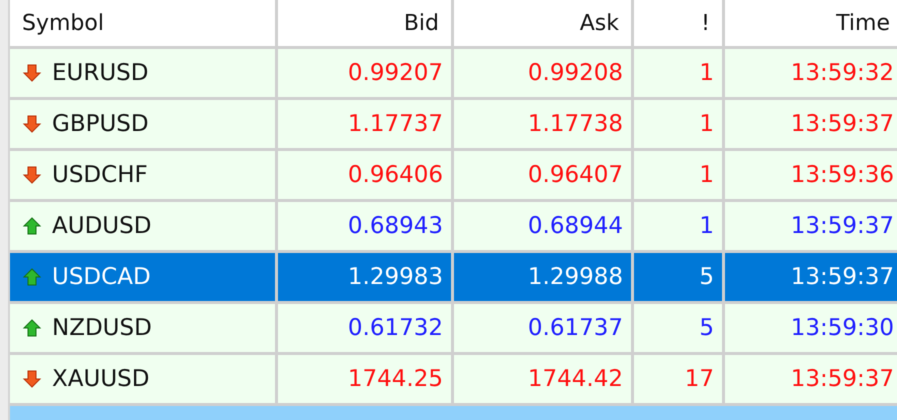  Describe the element at coordinates (142, 23) in the screenshot. I see `column-header: Symbol` at that location.